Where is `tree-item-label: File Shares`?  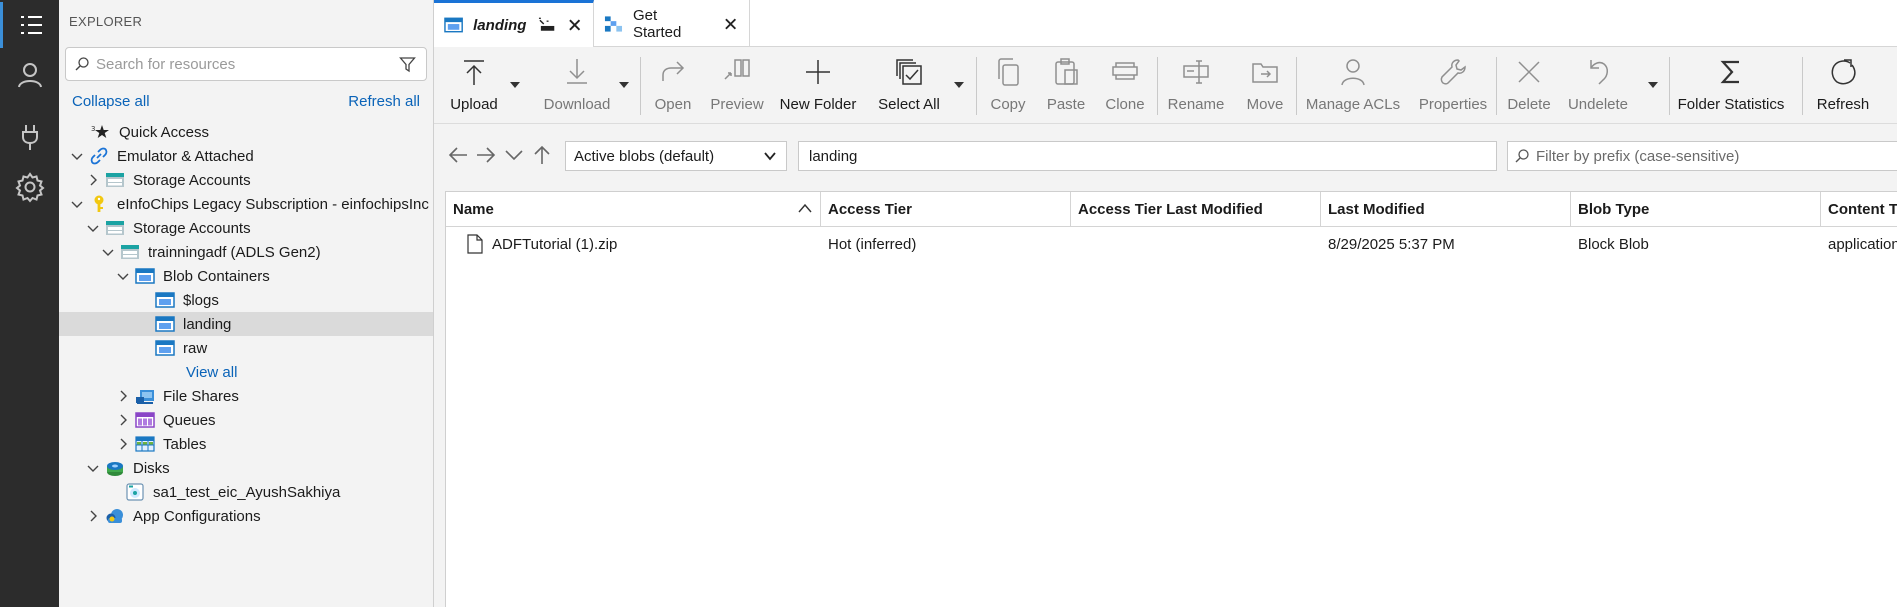
tree-item-label: File Shares is located at coordinates (201, 396).